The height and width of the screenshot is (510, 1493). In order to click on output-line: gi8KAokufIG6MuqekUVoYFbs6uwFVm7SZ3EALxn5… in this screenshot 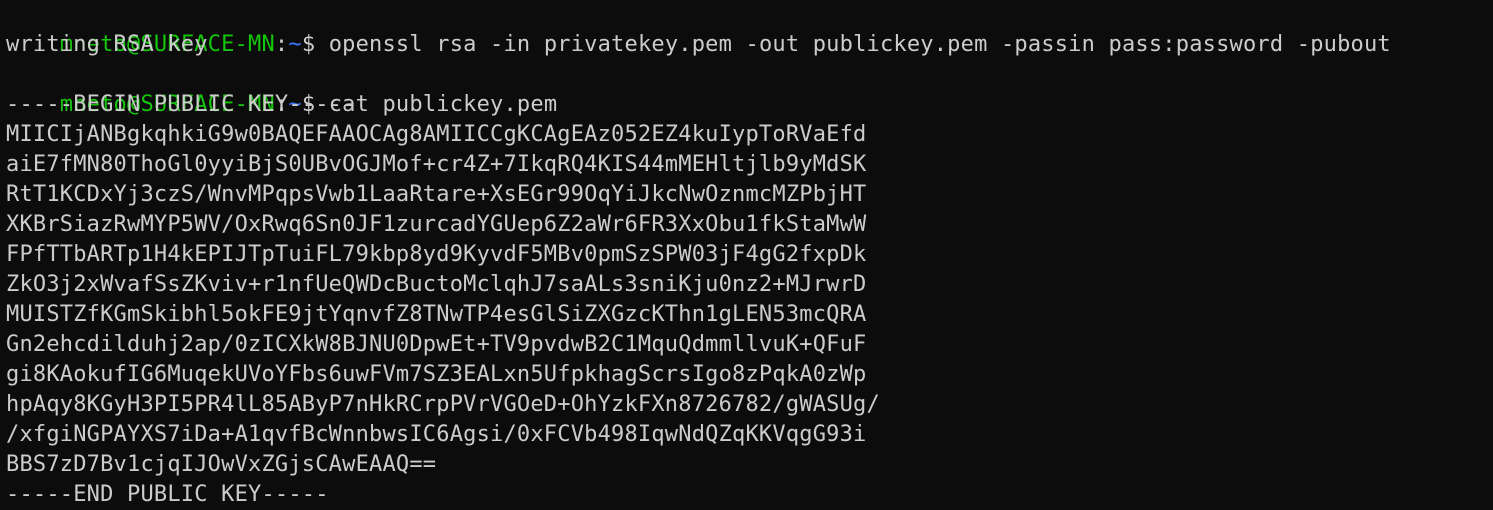, I will do `click(436, 374)`.